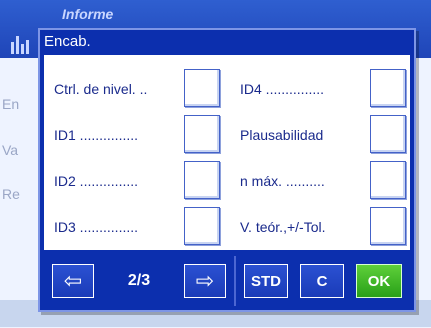 This screenshot has width=431, height=328. What do you see at coordinates (379, 281) in the screenshot?
I see `ok-button: OK` at bounding box center [379, 281].